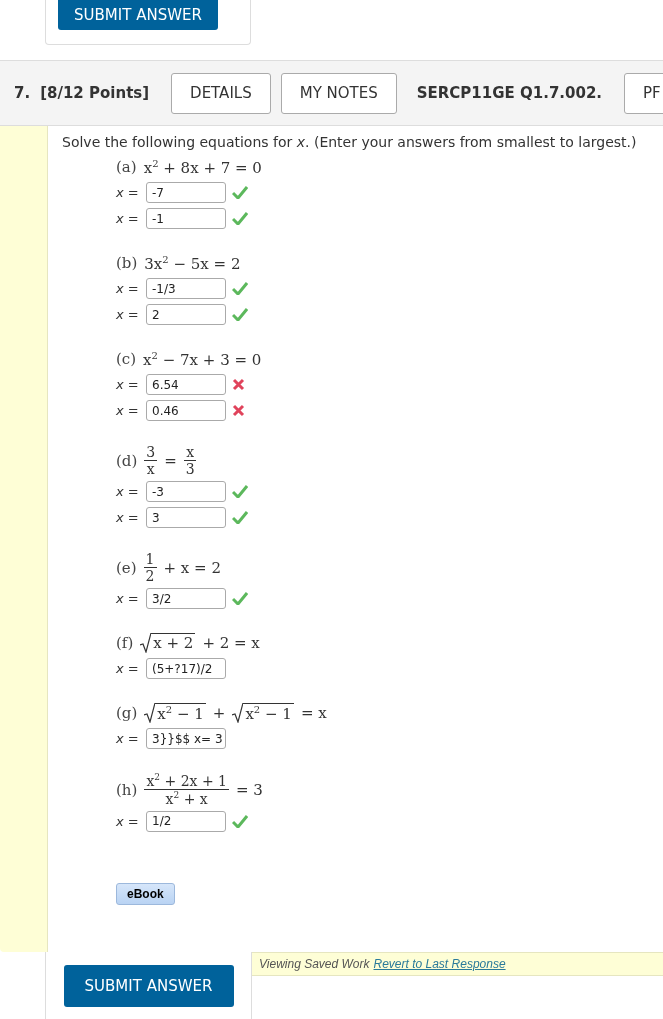  What do you see at coordinates (313, 713) in the screenshot?
I see `equation-text: = x` at bounding box center [313, 713].